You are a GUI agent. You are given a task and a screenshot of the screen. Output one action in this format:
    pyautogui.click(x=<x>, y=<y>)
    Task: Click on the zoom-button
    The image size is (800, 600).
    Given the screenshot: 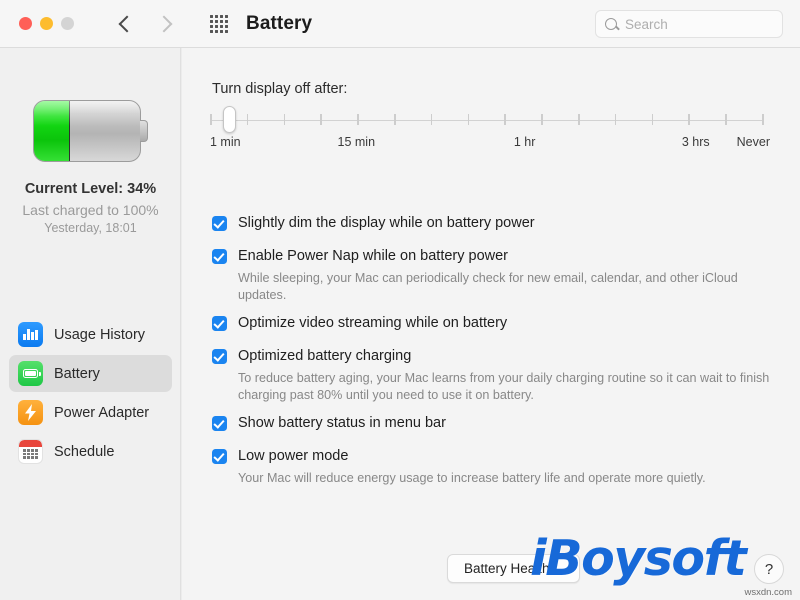 What is the action you would take?
    pyautogui.click(x=67, y=23)
    